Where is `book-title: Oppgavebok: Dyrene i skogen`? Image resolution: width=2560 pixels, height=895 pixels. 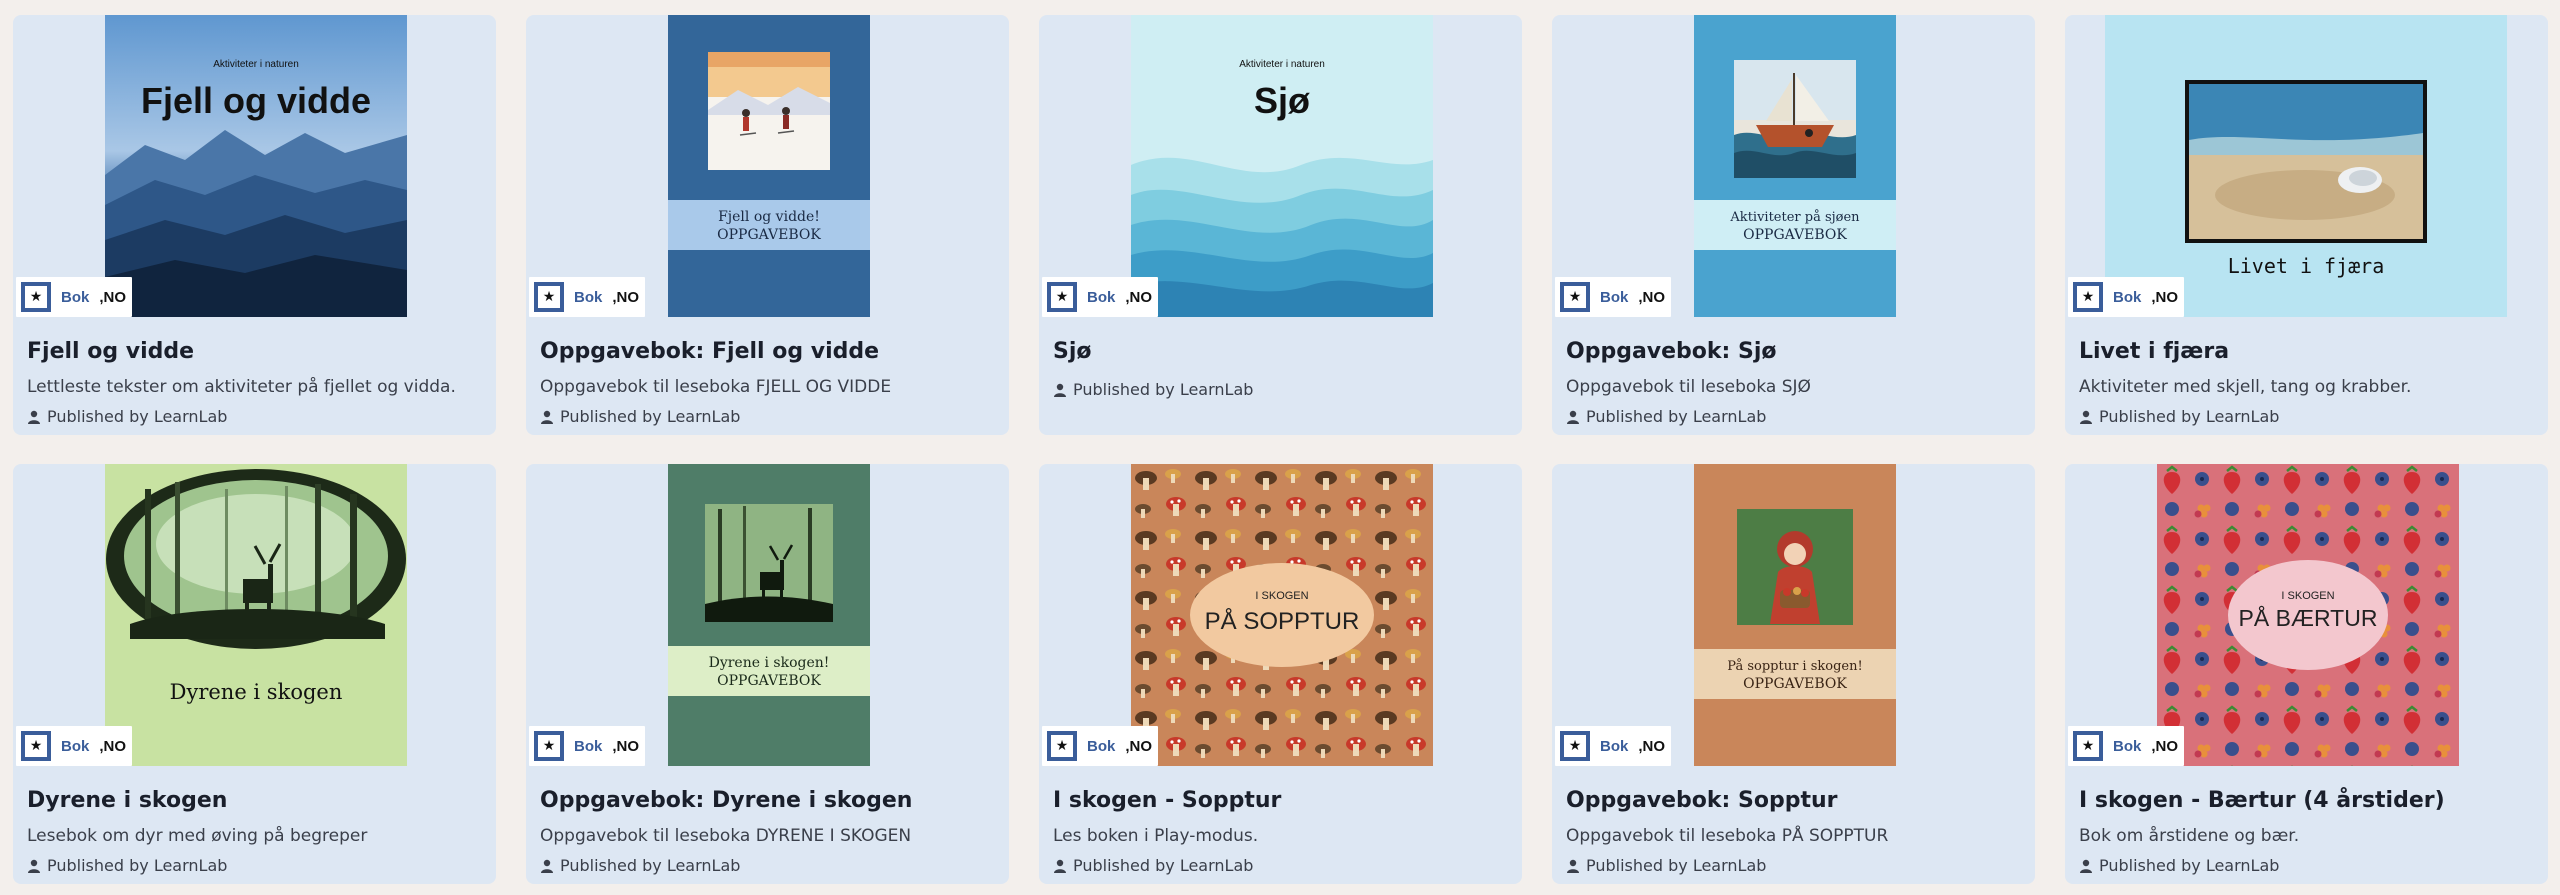
book-title: Oppgavebok: Dyrene i skogen is located at coordinates (726, 800).